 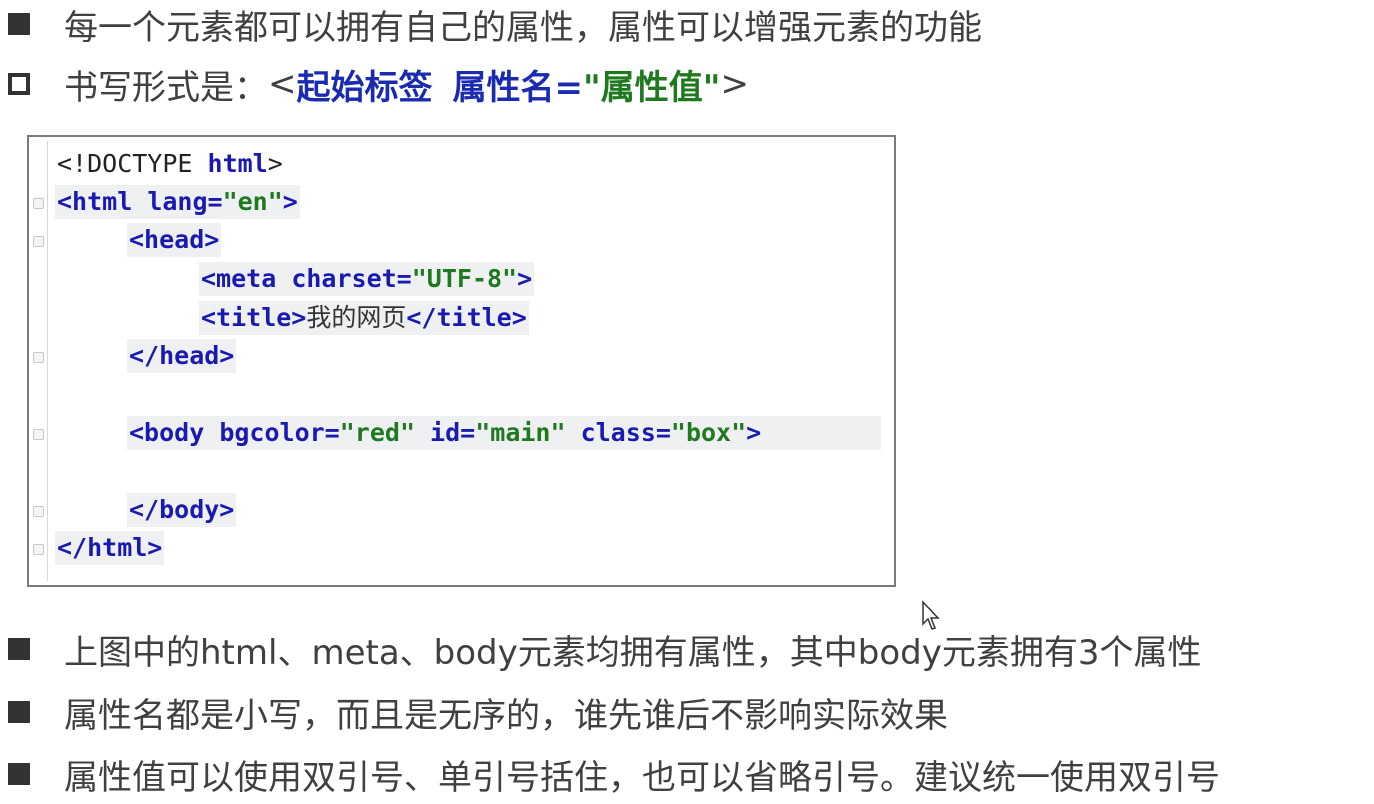 I want to click on syntax-start-tag: 起始标签, so click(x=364, y=87).